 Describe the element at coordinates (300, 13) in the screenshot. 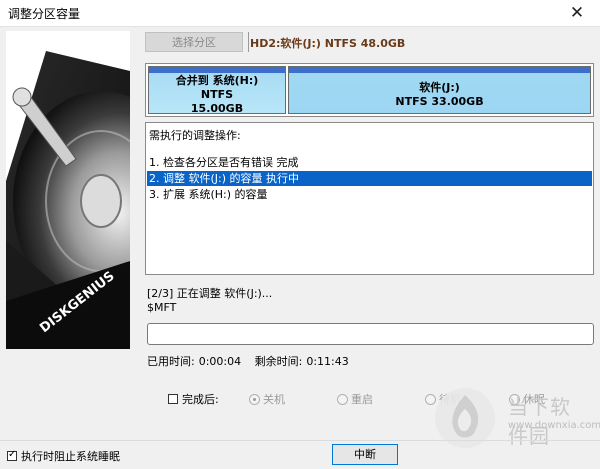

I see `title-bar: 调整分区容量 ✕` at that location.